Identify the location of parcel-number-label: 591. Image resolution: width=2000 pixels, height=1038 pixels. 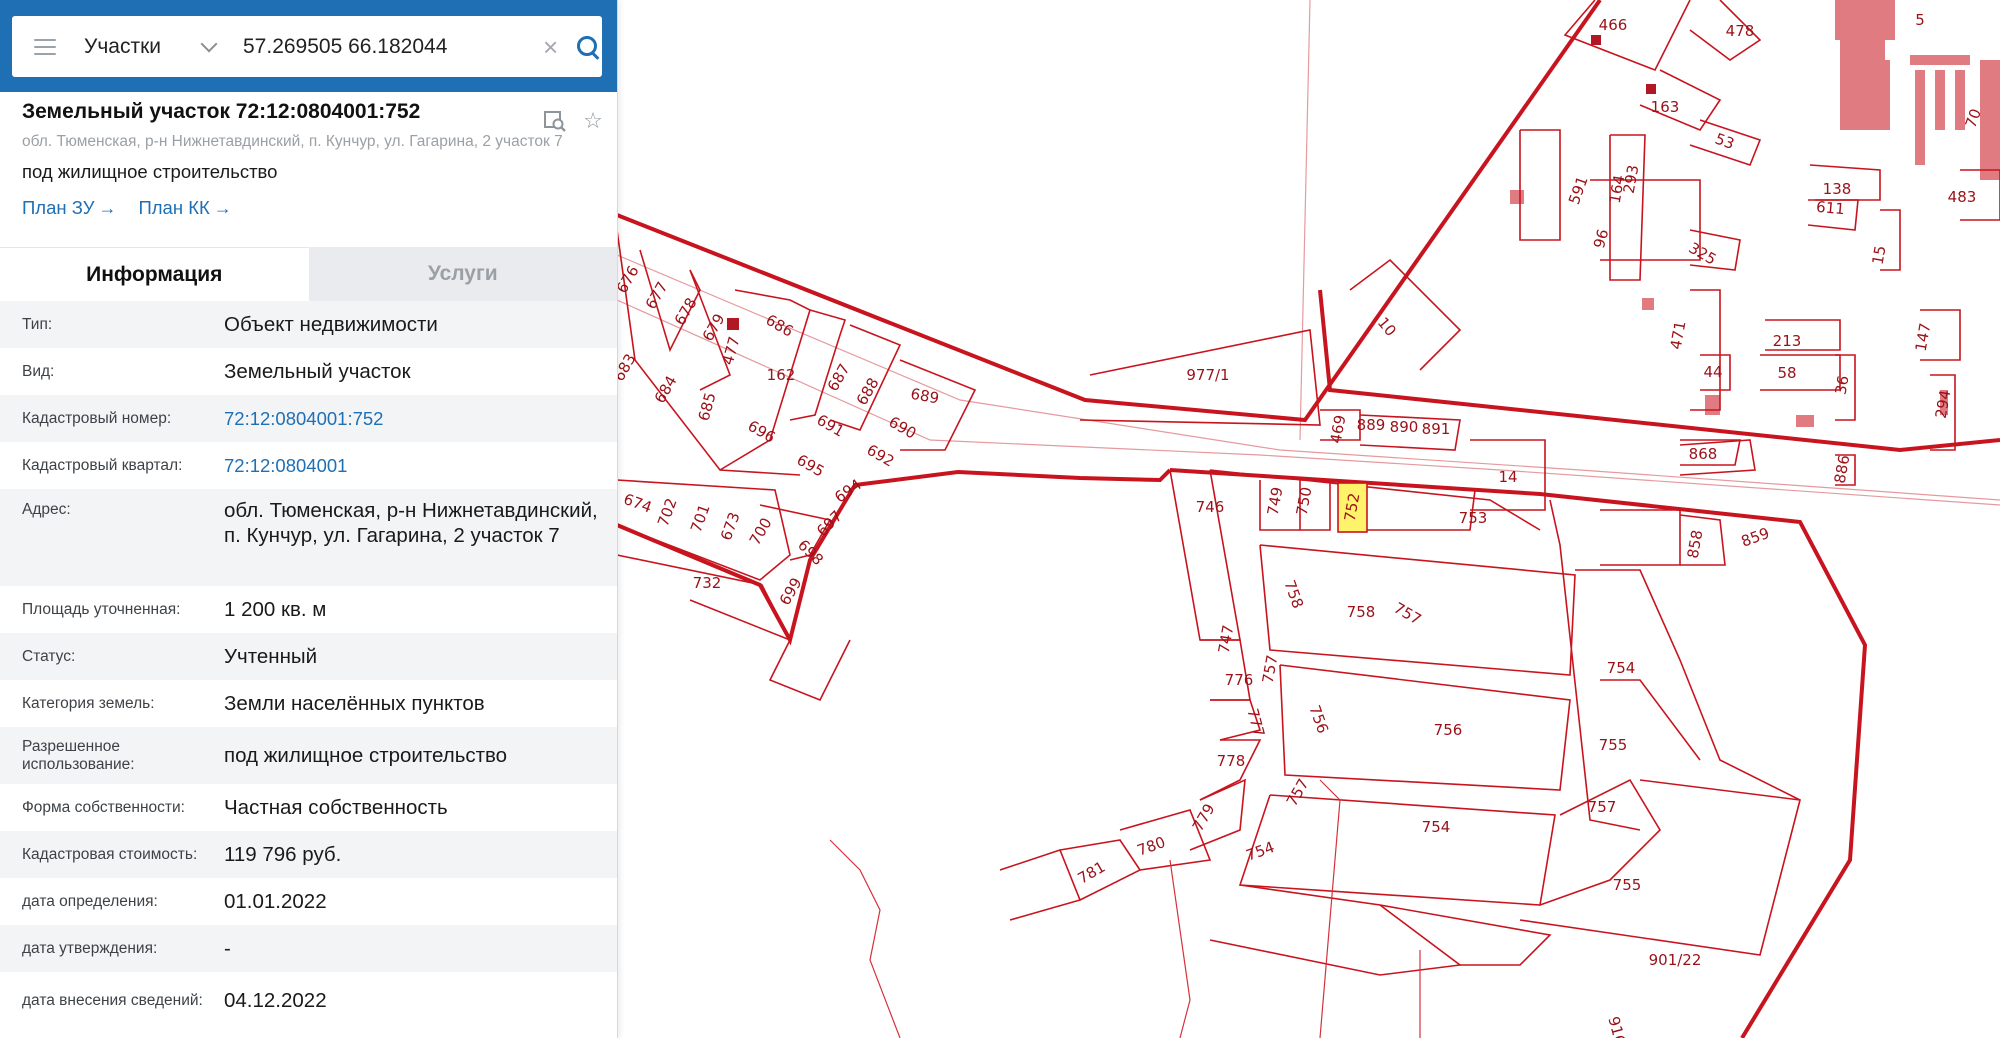
(1578, 190).